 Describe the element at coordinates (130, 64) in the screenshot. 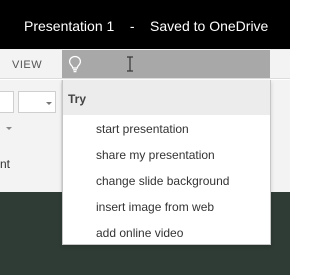

I see `ibeam-cursor-icon` at that location.